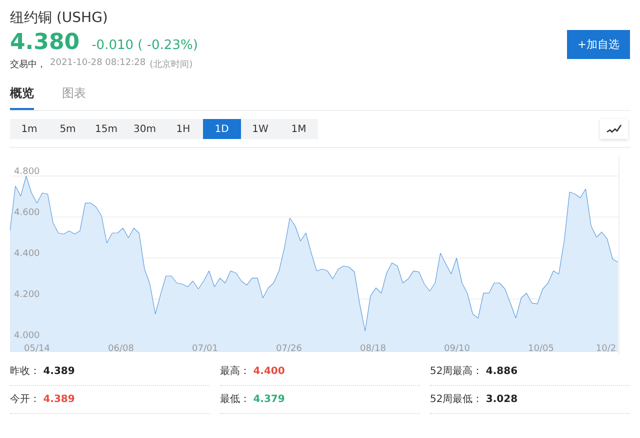 This screenshot has height=438, width=640. What do you see at coordinates (289, 349) in the screenshot?
I see `x-axis-label: 07/26` at bounding box center [289, 349].